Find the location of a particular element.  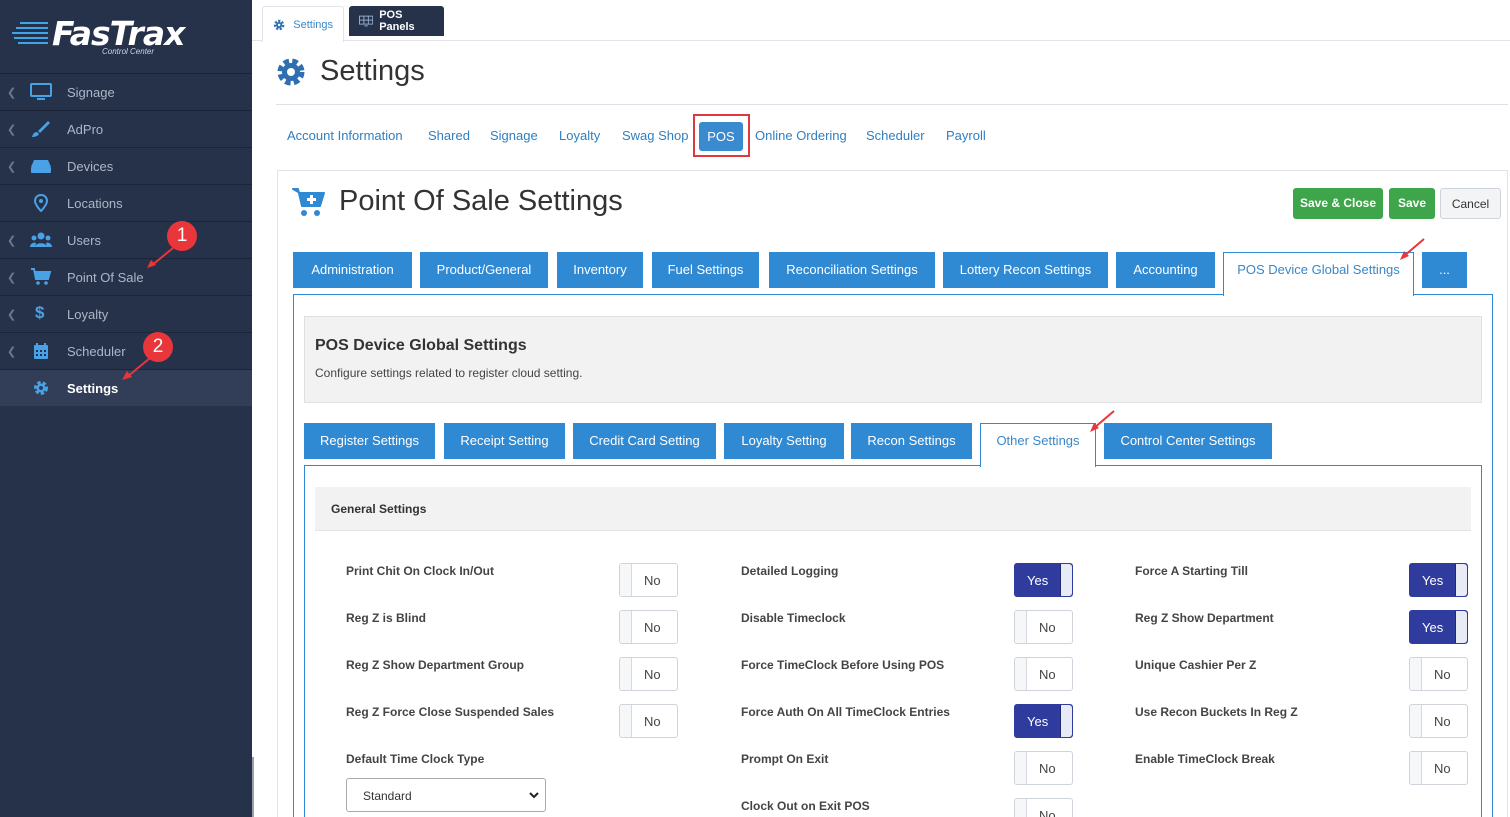

pos-title-text: Point Of Sale Settings is located at coordinates (481, 201).